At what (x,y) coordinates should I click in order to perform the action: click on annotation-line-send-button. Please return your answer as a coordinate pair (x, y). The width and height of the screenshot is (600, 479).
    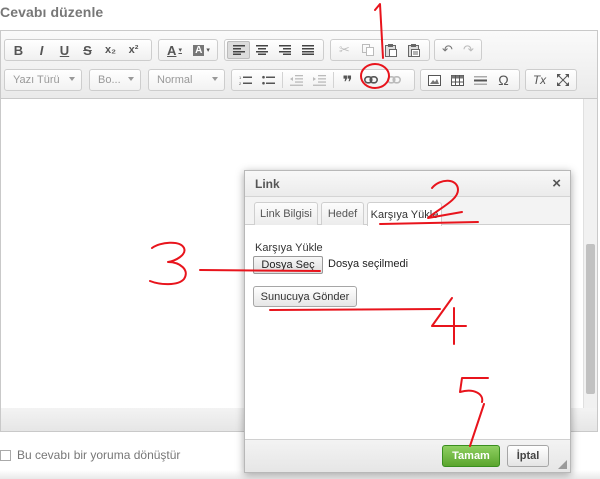
    Looking at the image, I should click on (355, 309).